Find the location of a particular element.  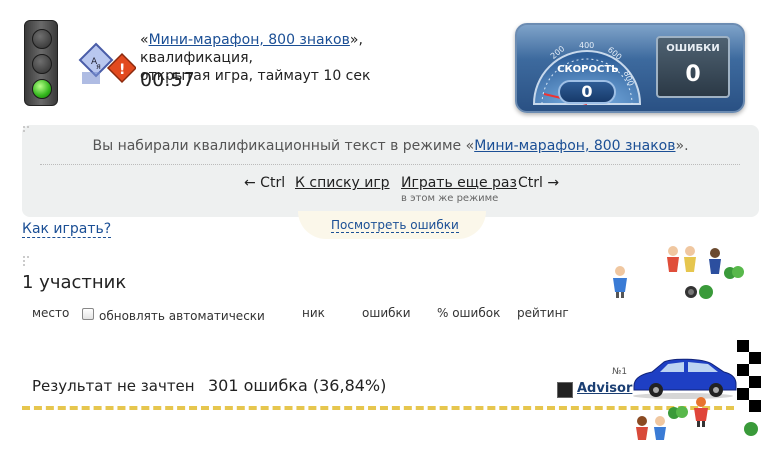

traffic-light-yellow-lamp is located at coordinates (42, 64).